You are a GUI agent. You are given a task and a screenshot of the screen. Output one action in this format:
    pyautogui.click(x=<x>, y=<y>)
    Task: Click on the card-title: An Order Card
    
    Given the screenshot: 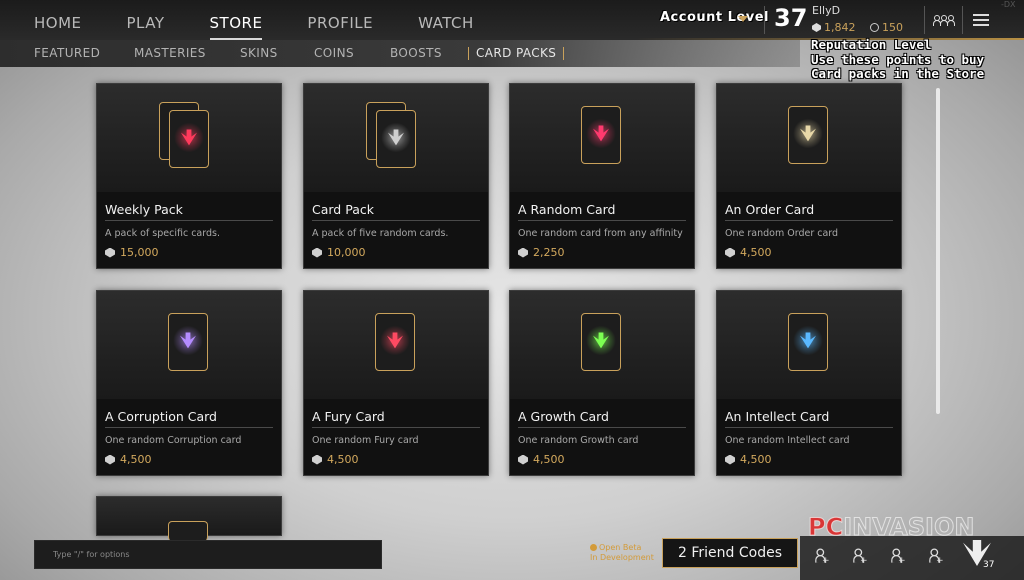 What is the action you would take?
    pyautogui.click(x=770, y=209)
    